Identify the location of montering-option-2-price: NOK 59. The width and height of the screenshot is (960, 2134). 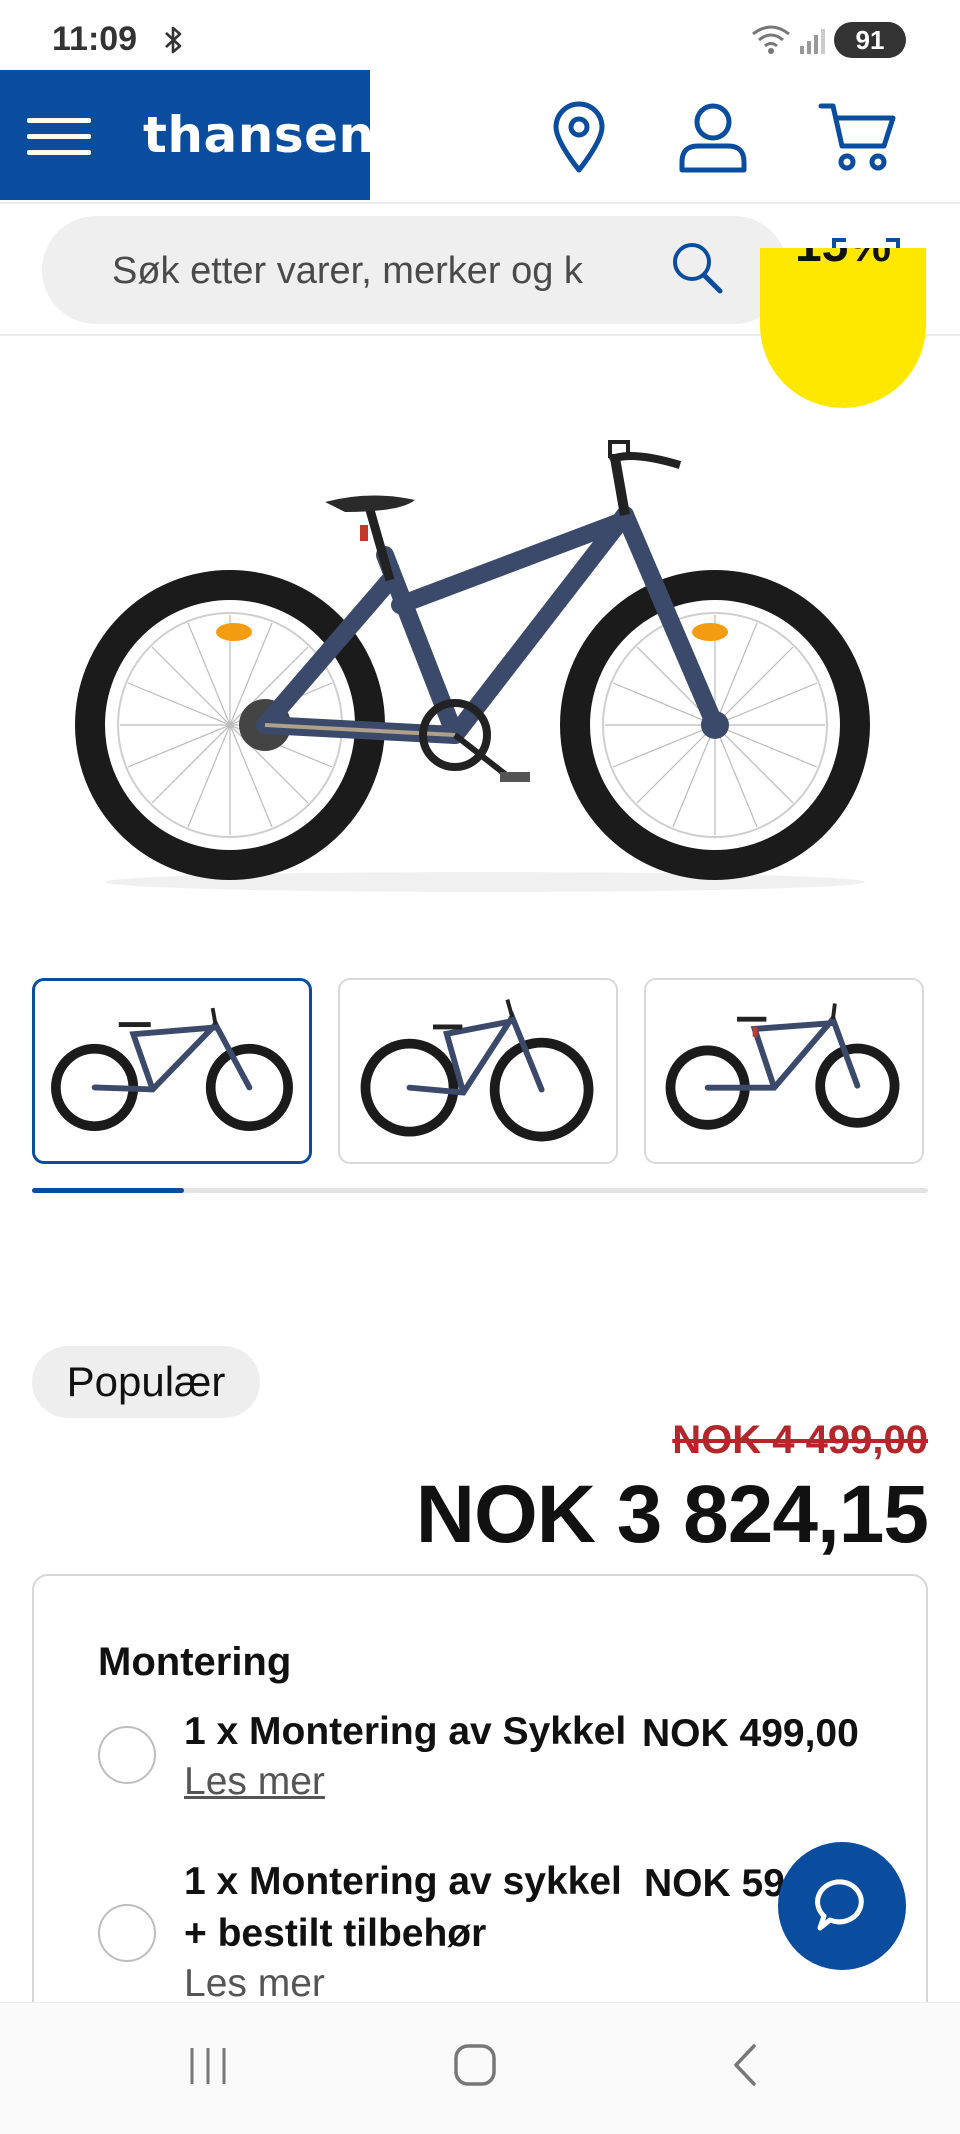
(714, 1883).